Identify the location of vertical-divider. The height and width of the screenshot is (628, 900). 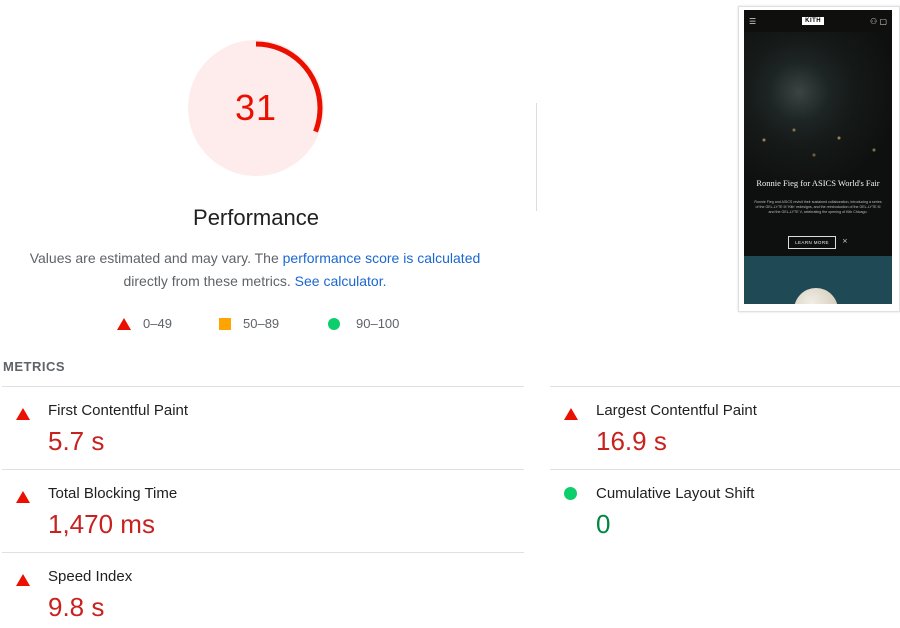
(536, 157).